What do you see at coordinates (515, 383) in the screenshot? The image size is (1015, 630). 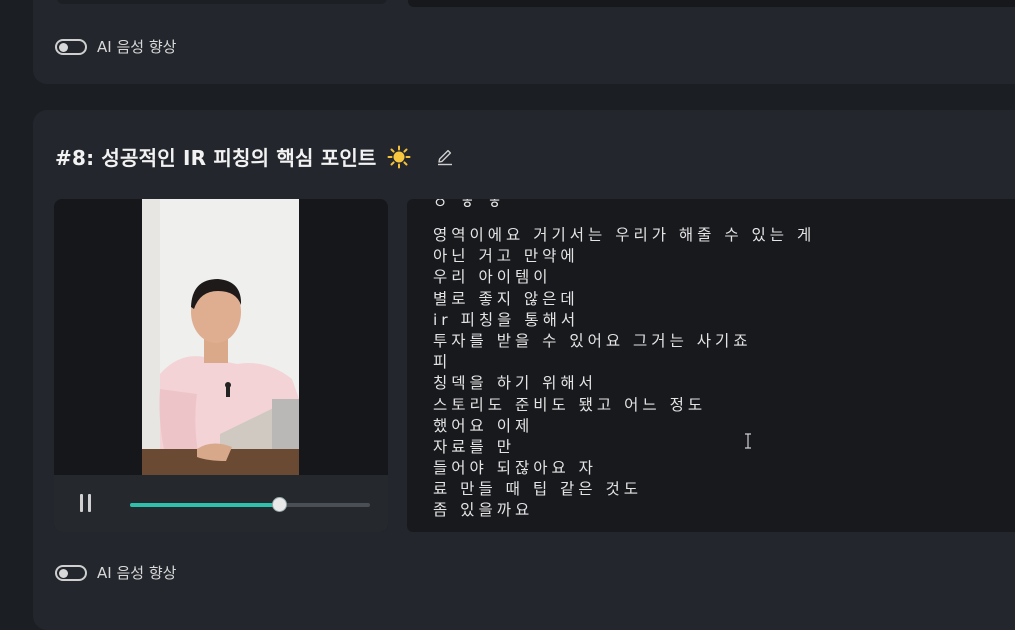 I see `transcript-line: 칭덱을 하기 위해서` at bounding box center [515, 383].